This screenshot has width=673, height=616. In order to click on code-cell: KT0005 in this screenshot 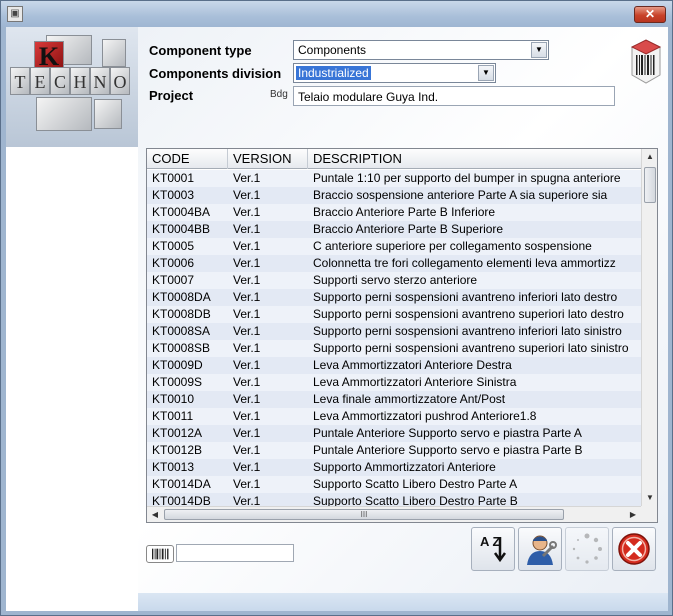, I will do `click(173, 246)`.